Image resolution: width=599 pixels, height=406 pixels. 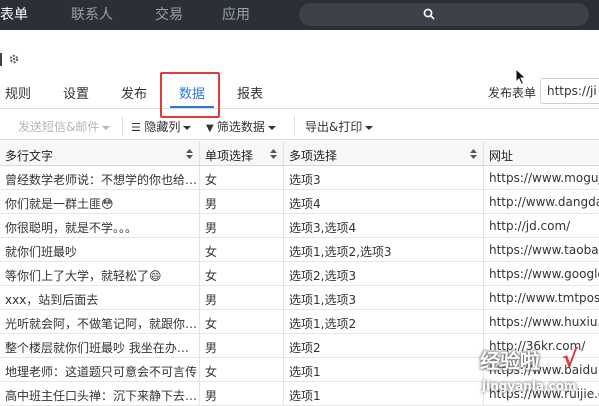 I want to click on data-toolbar: 发送短信&邮件 ☰ 隐藏列 ▼ 筛选数据 导出&打印, so click(x=299, y=126).